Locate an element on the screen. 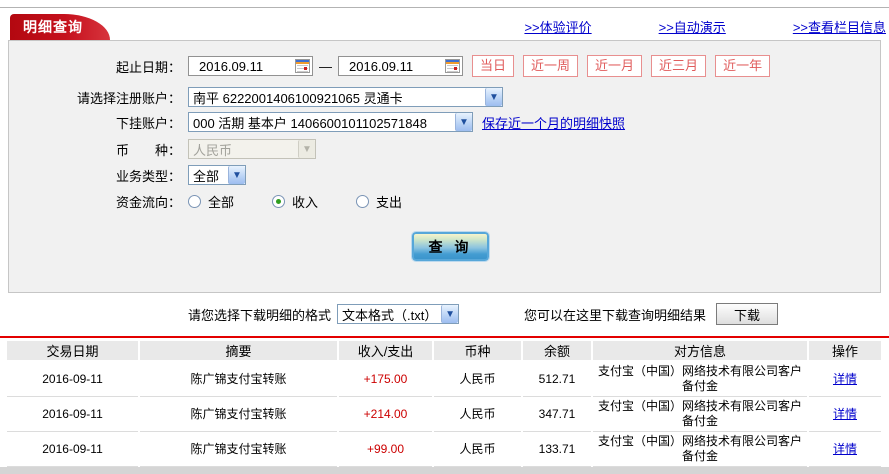 The height and width of the screenshot is (474, 889). fund-flow-row: 资金流向： 全部 收入 支出 is located at coordinates (224, 201).